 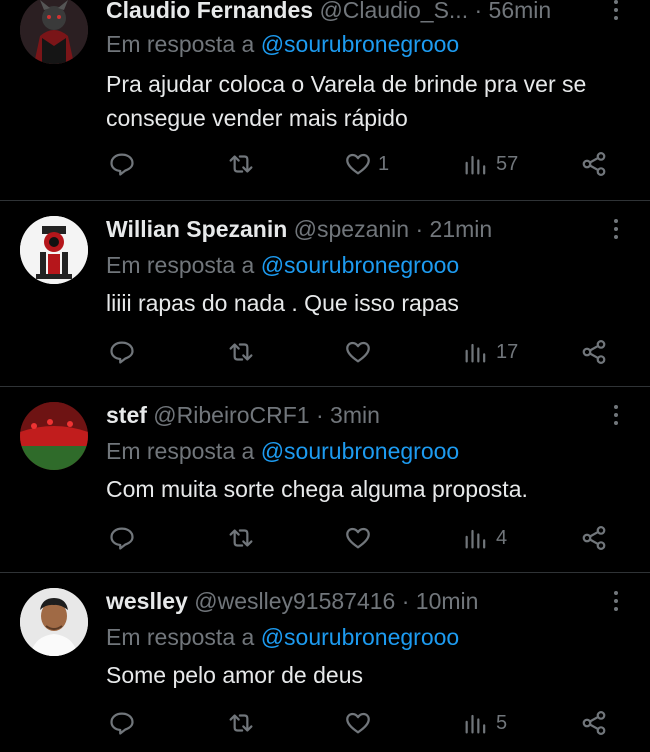 I want to click on author-handle: @weslley91587416, so click(x=294, y=601).